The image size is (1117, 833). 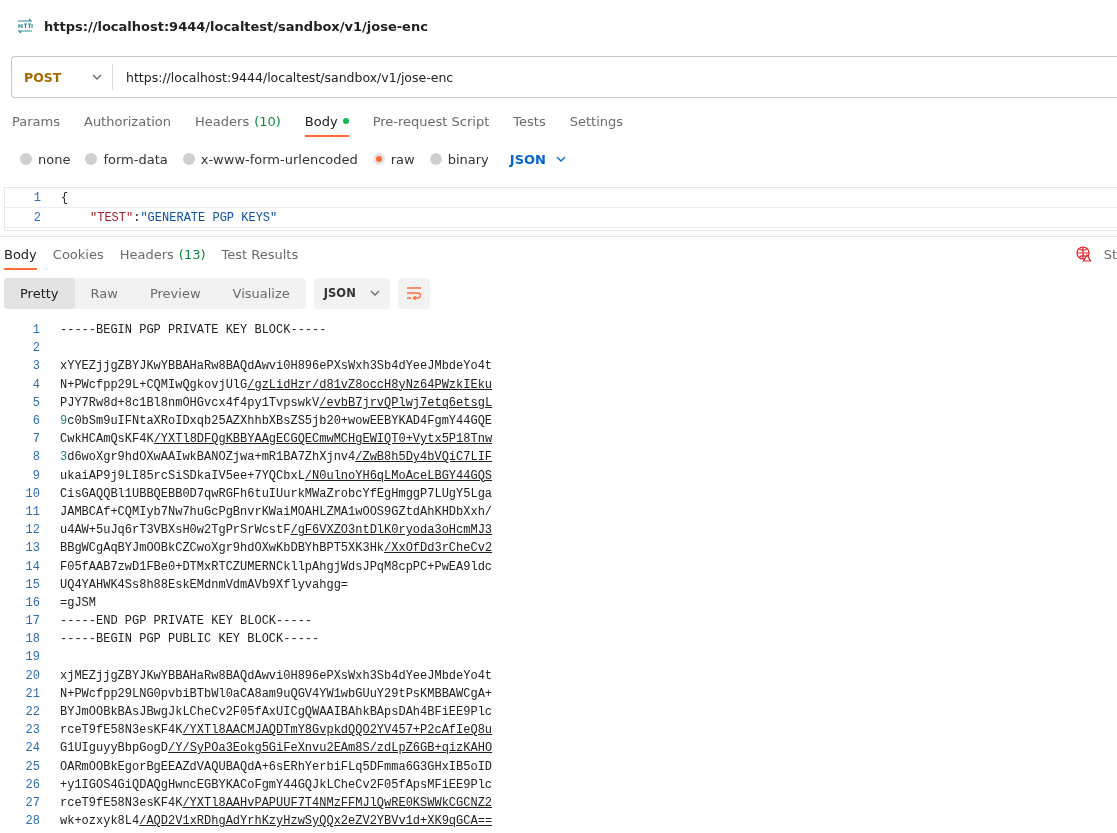 I want to click on code-line: u4AW+5uJq6rT3VBXsH0w2TgPrSrWcstF/gF6VXZO3ntDlK0ryoda3oHcmMJ3, so click(x=276, y=530).